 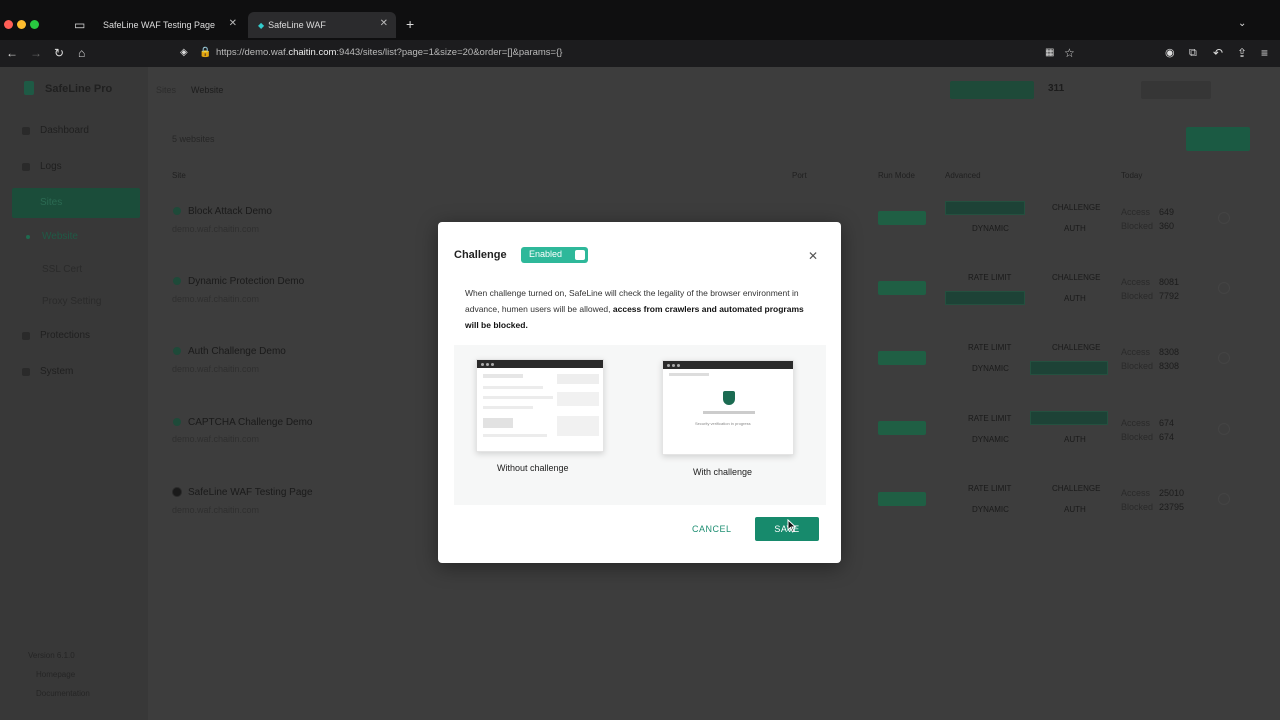 What do you see at coordinates (813, 256) in the screenshot?
I see `close-icon: ✕` at bounding box center [813, 256].